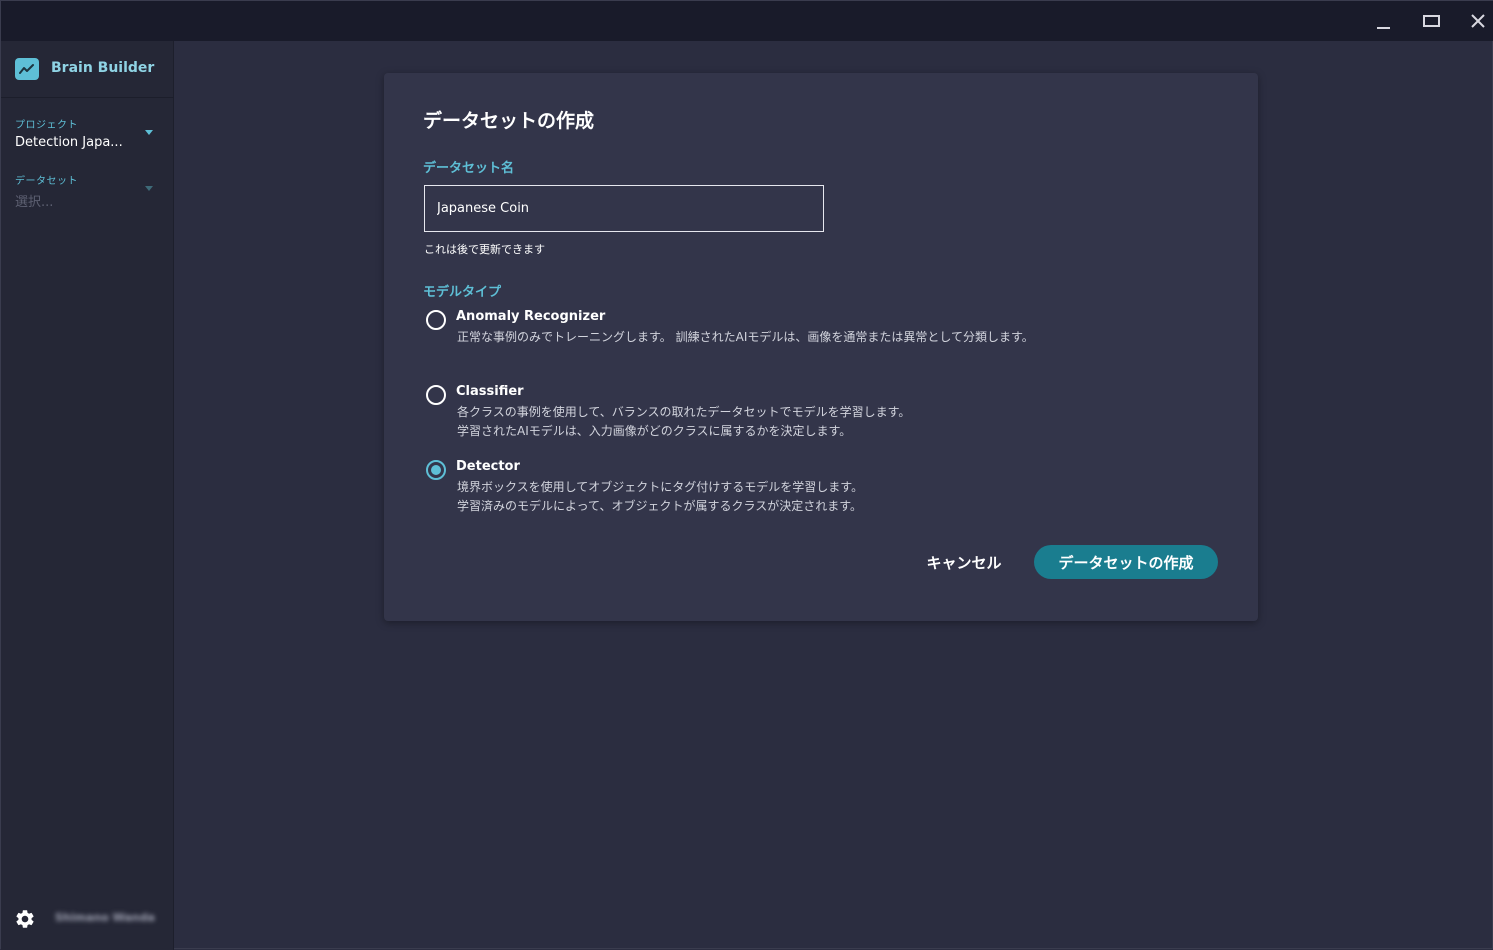  I want to click on cancel-button: キャンセル, so click(964, 562).